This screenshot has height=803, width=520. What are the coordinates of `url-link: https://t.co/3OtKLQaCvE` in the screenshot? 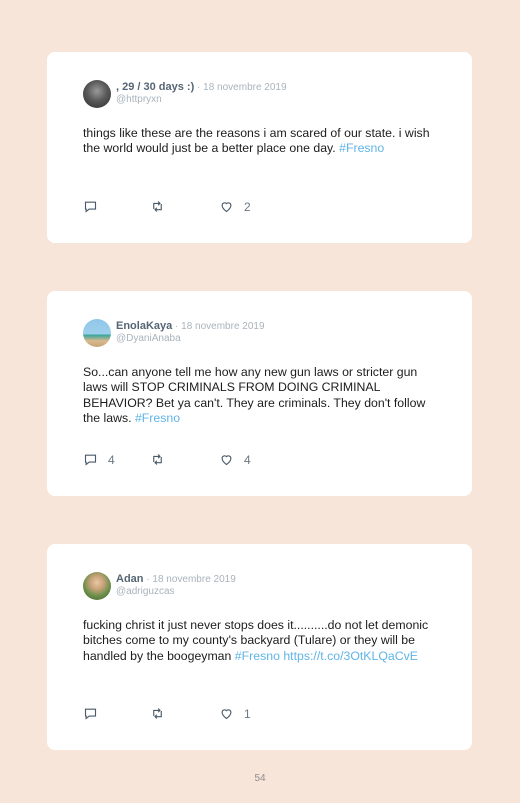 It's located at (350, 656).